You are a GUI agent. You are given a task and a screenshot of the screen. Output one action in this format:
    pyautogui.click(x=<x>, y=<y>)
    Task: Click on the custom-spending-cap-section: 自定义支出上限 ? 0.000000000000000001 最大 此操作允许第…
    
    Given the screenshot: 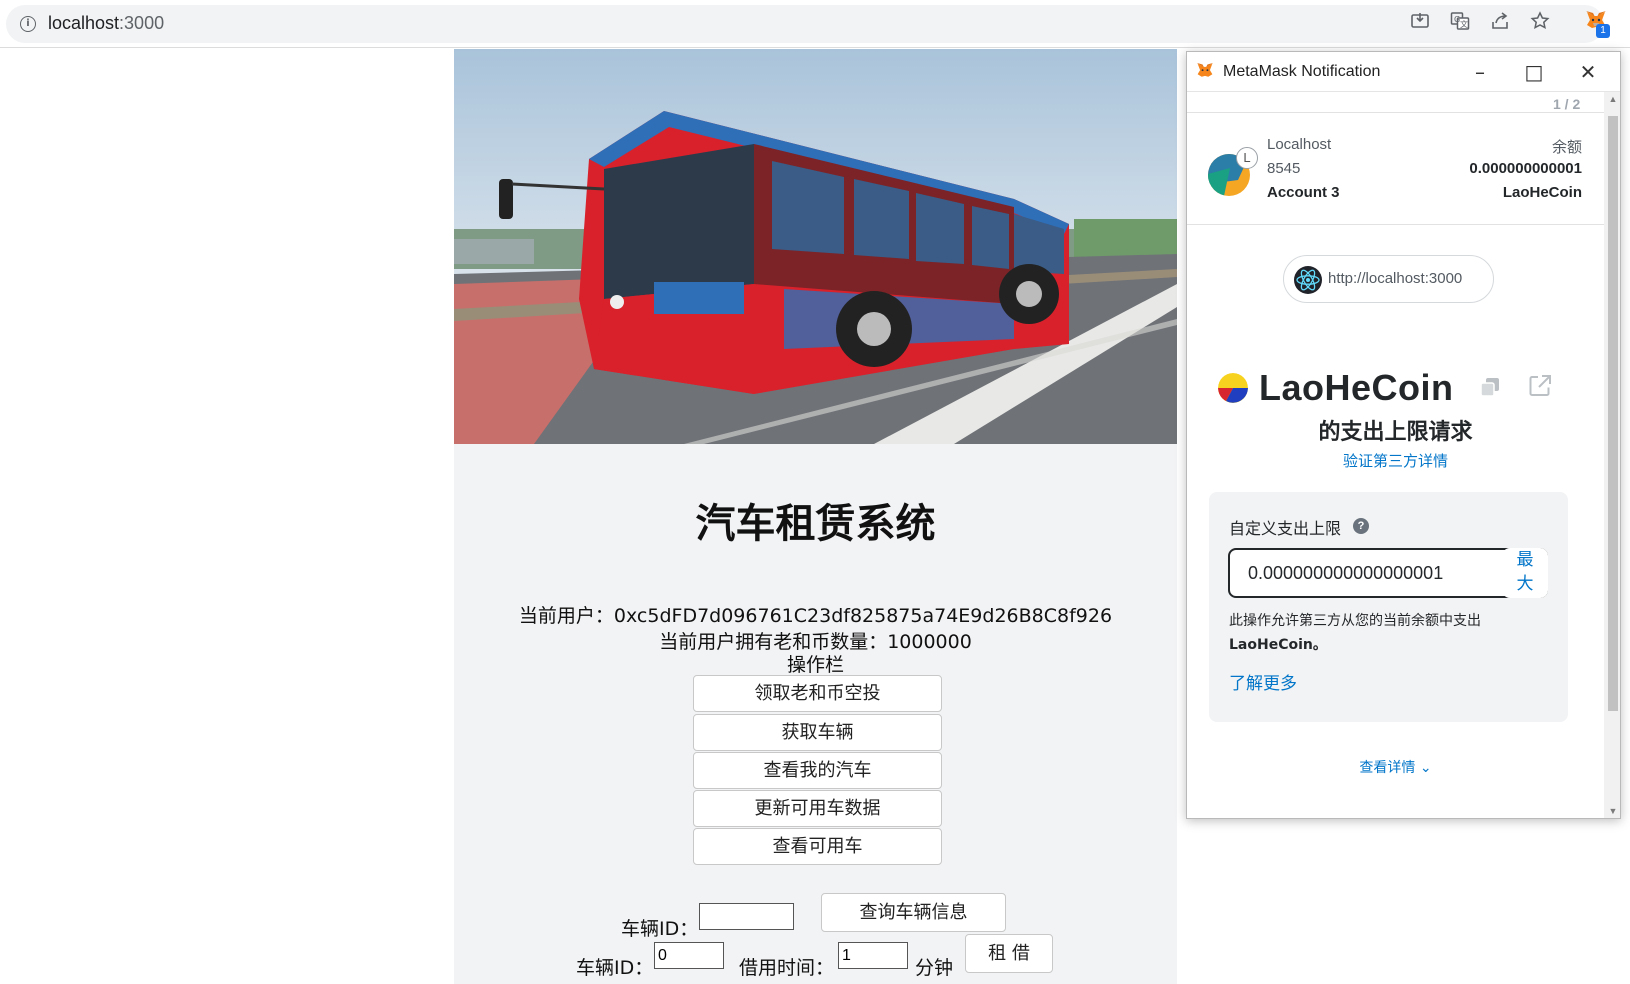 What is the action you would take?
    pyautogui.click(x=1388, y=607)
    